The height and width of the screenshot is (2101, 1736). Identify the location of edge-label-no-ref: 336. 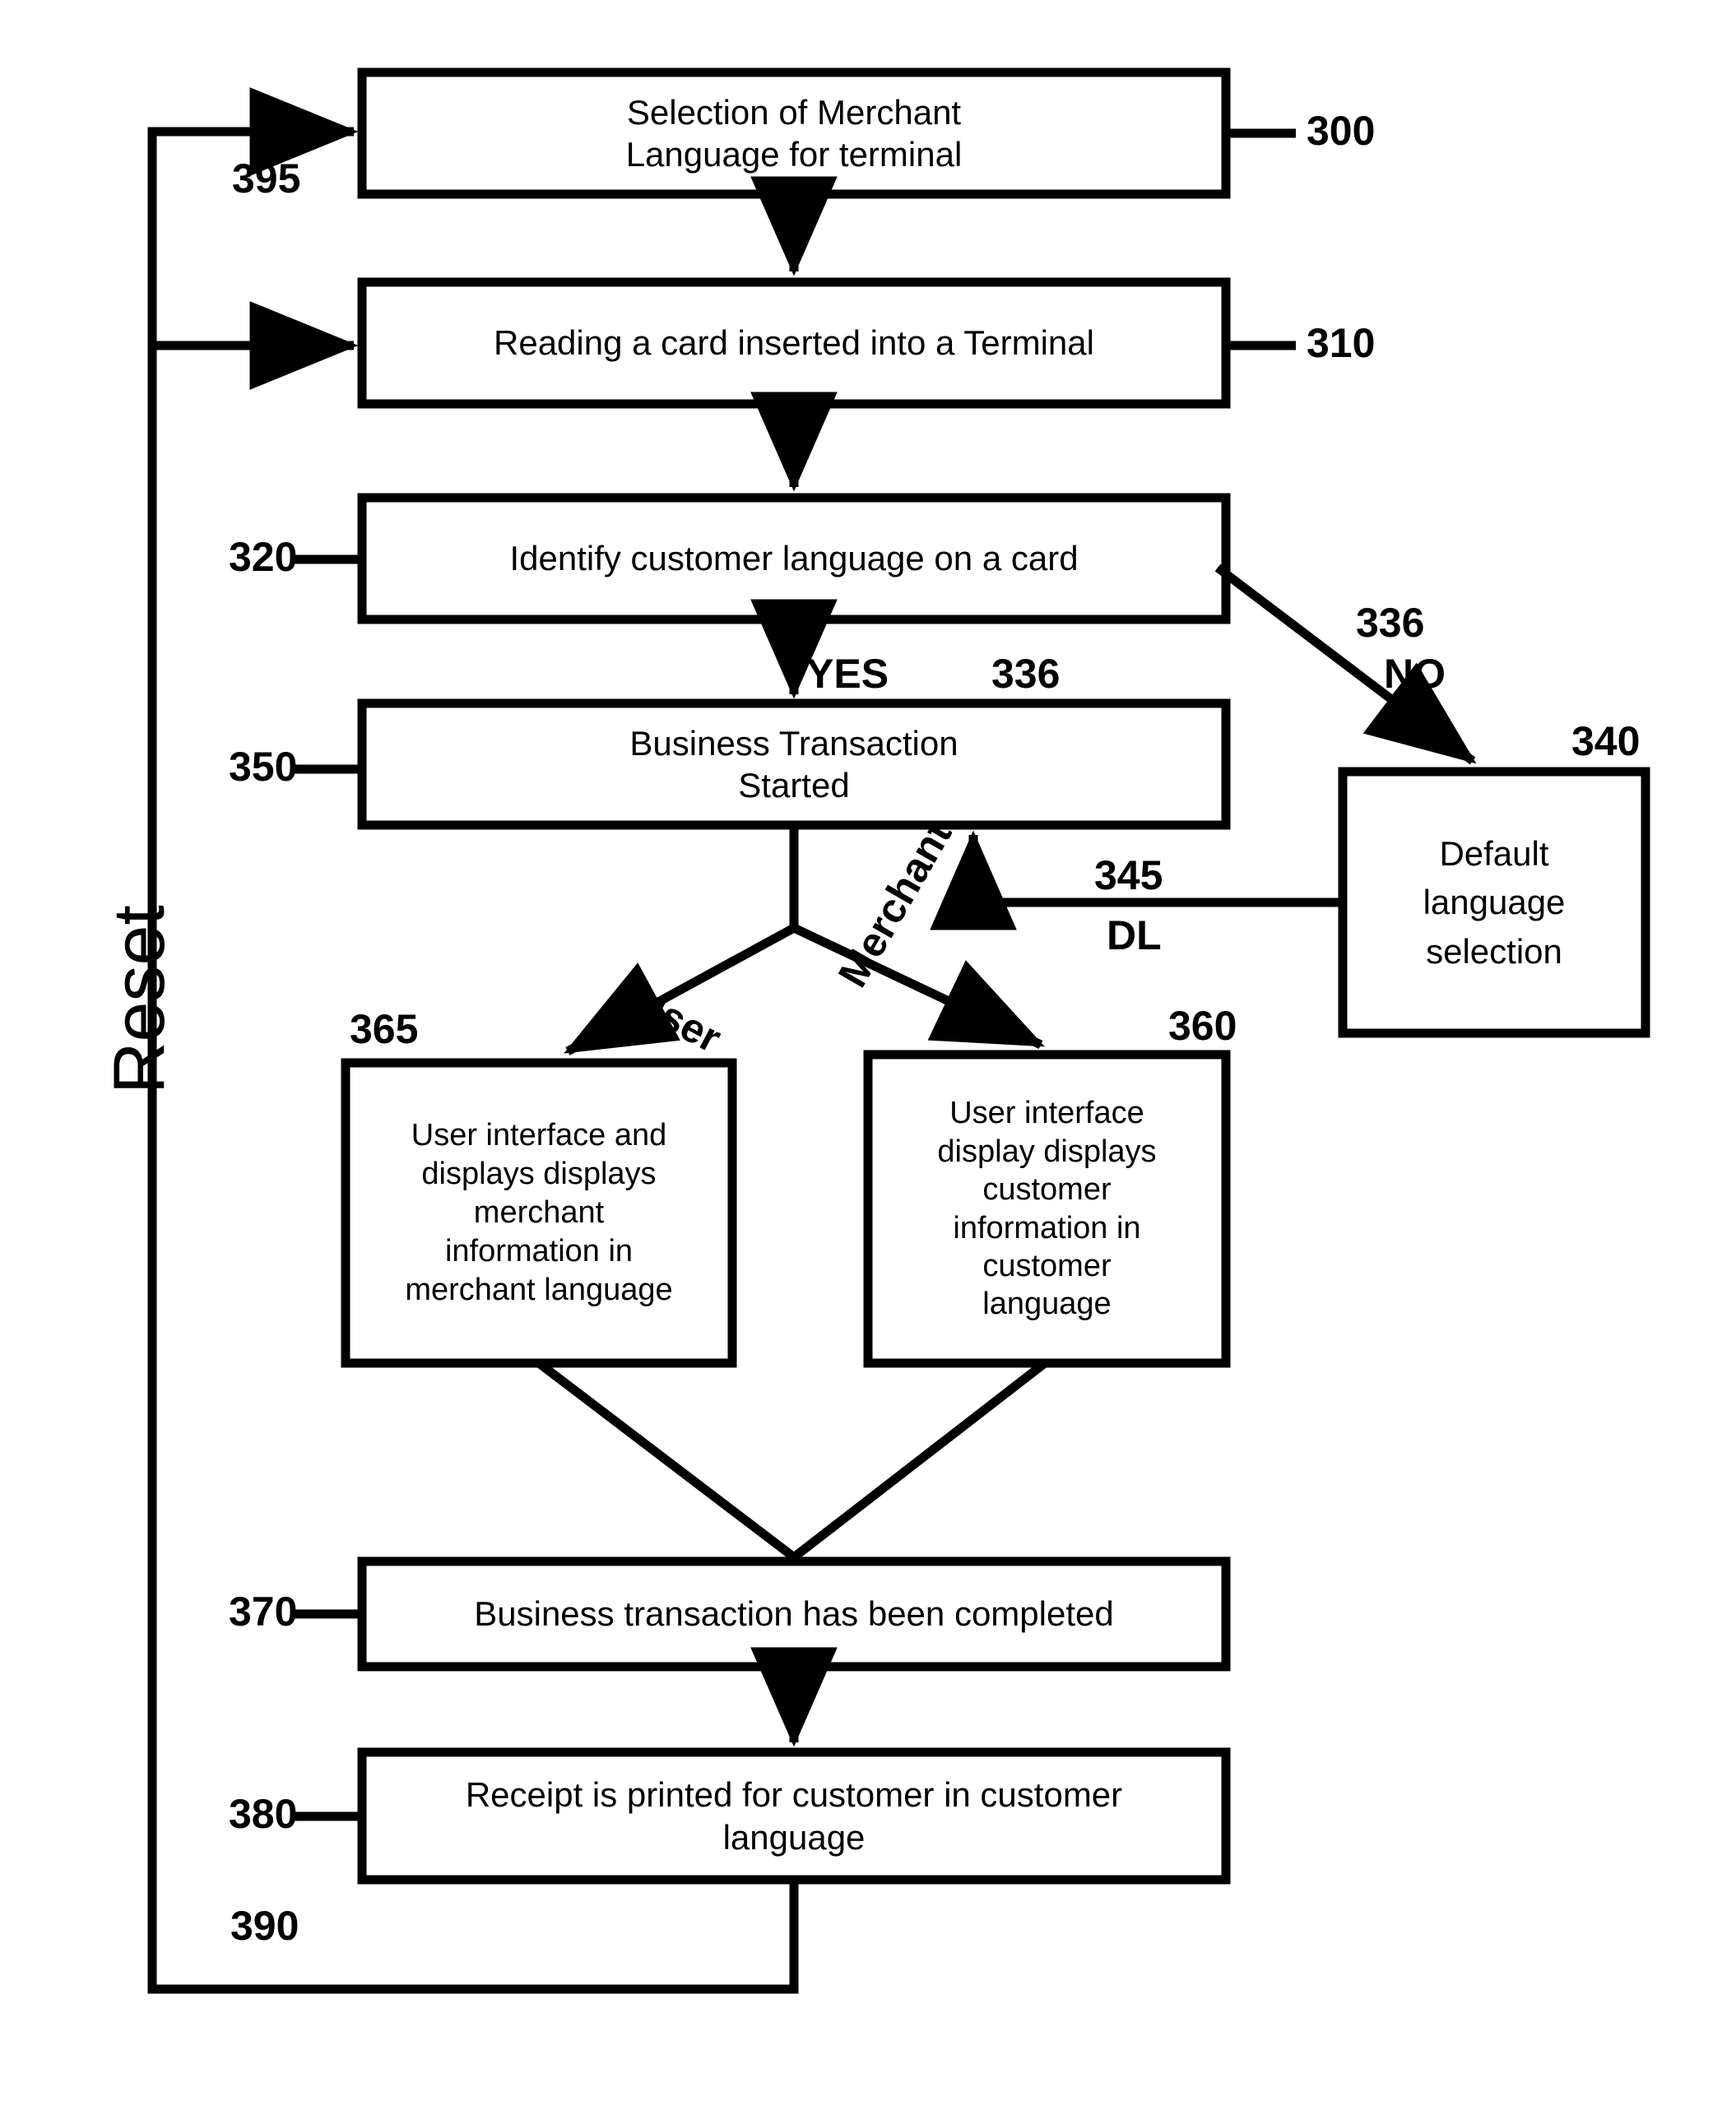
(1390, 623).